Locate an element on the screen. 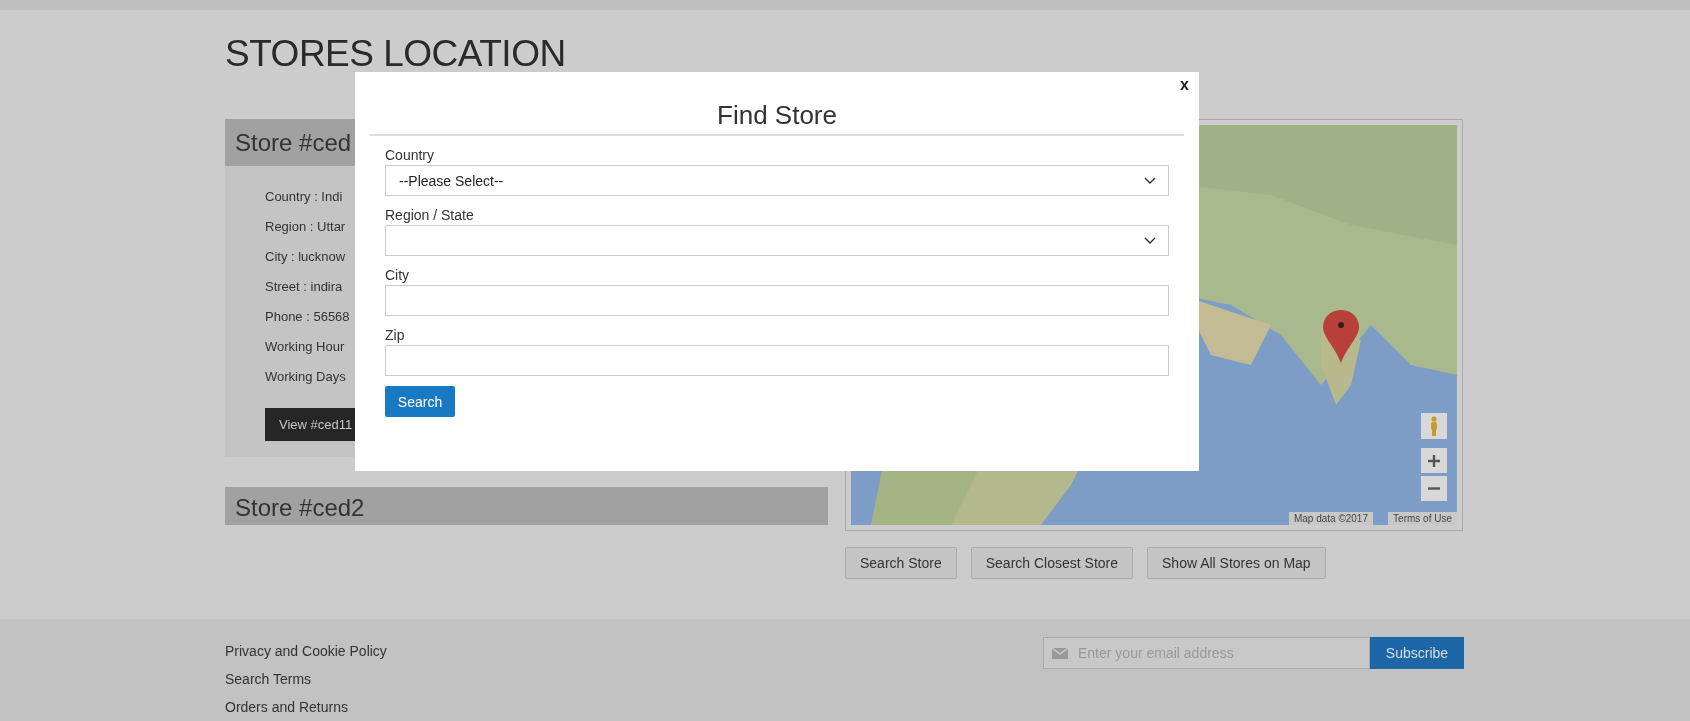 Image resolution: width=1690 pixels, height=721 pixels. select-field is located at coordinates (777, 240).